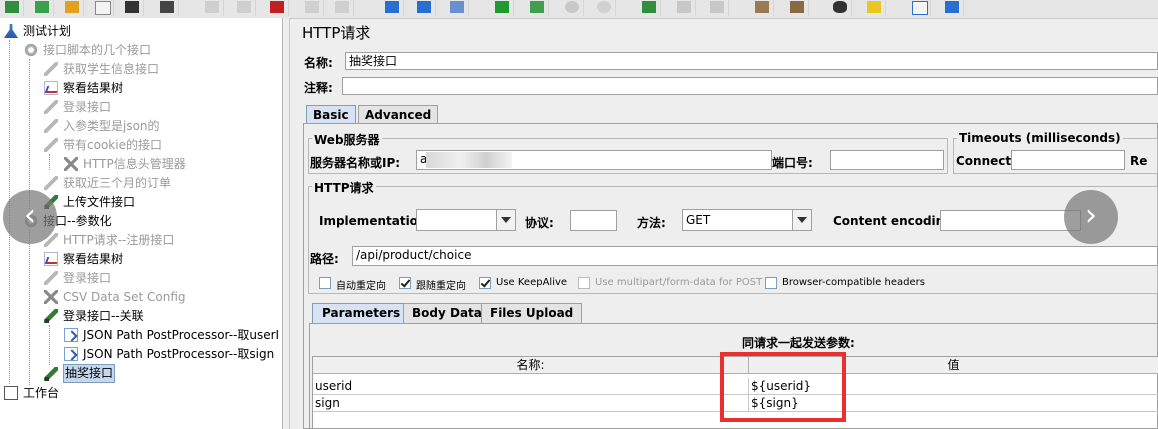  What do you see at coordinates (42, 8) in the screenshot?
I see `templates-icon` at bounding box center [42, 8].